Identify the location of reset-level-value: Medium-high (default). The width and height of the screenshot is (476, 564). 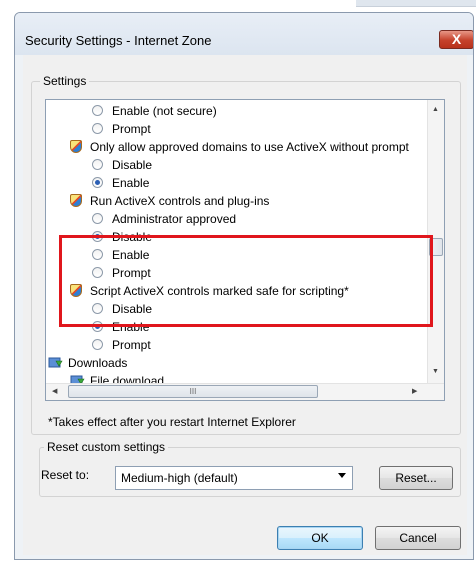
(179, 478).